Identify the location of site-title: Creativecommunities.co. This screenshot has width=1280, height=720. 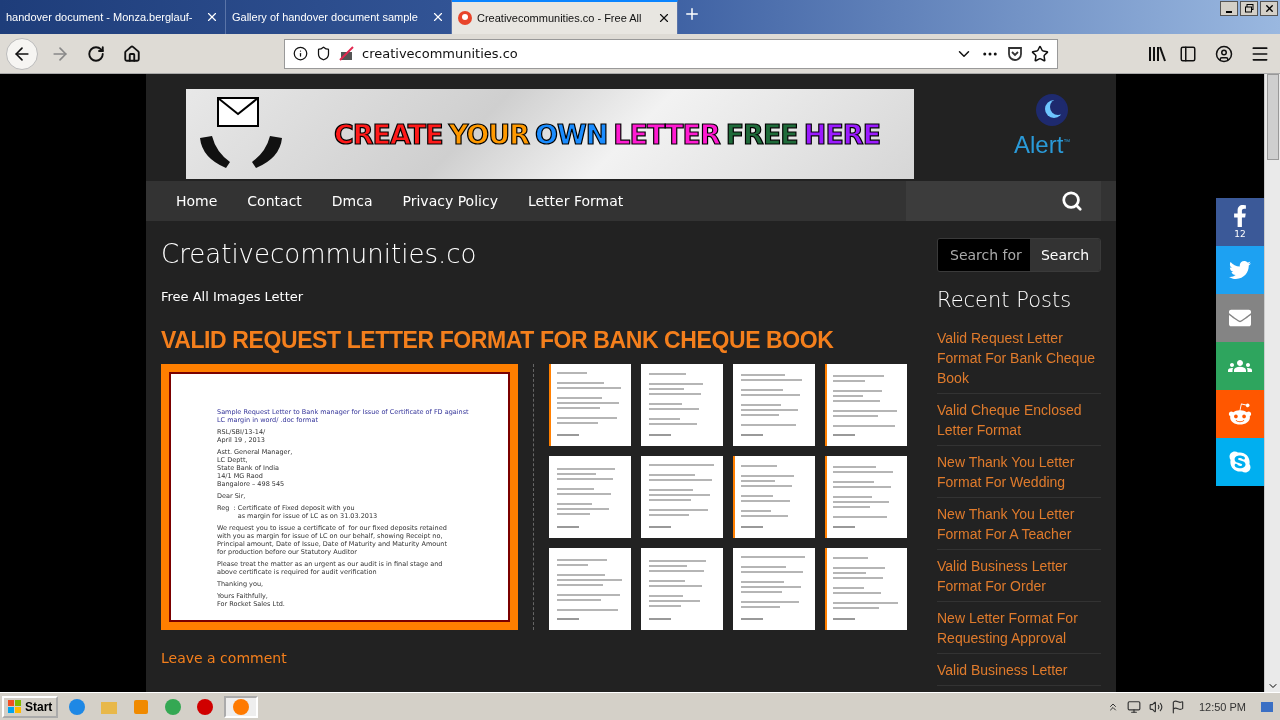
(534, 259).